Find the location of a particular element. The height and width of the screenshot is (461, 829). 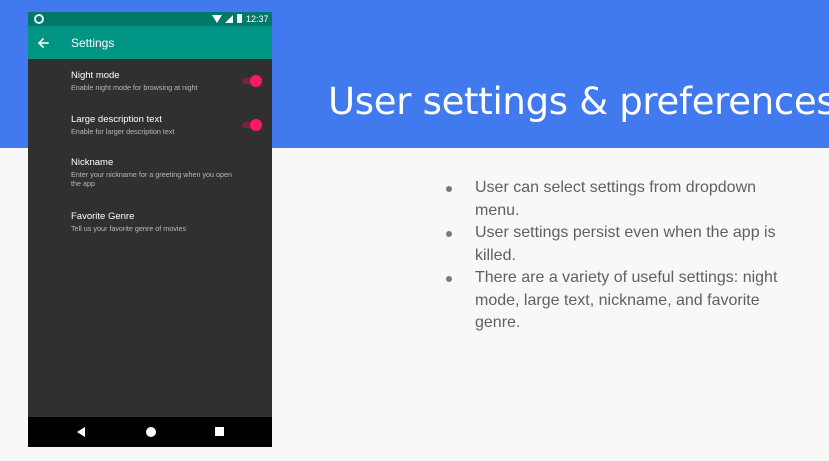

app-bar-title: Settings is located at coordinates (93, 43).